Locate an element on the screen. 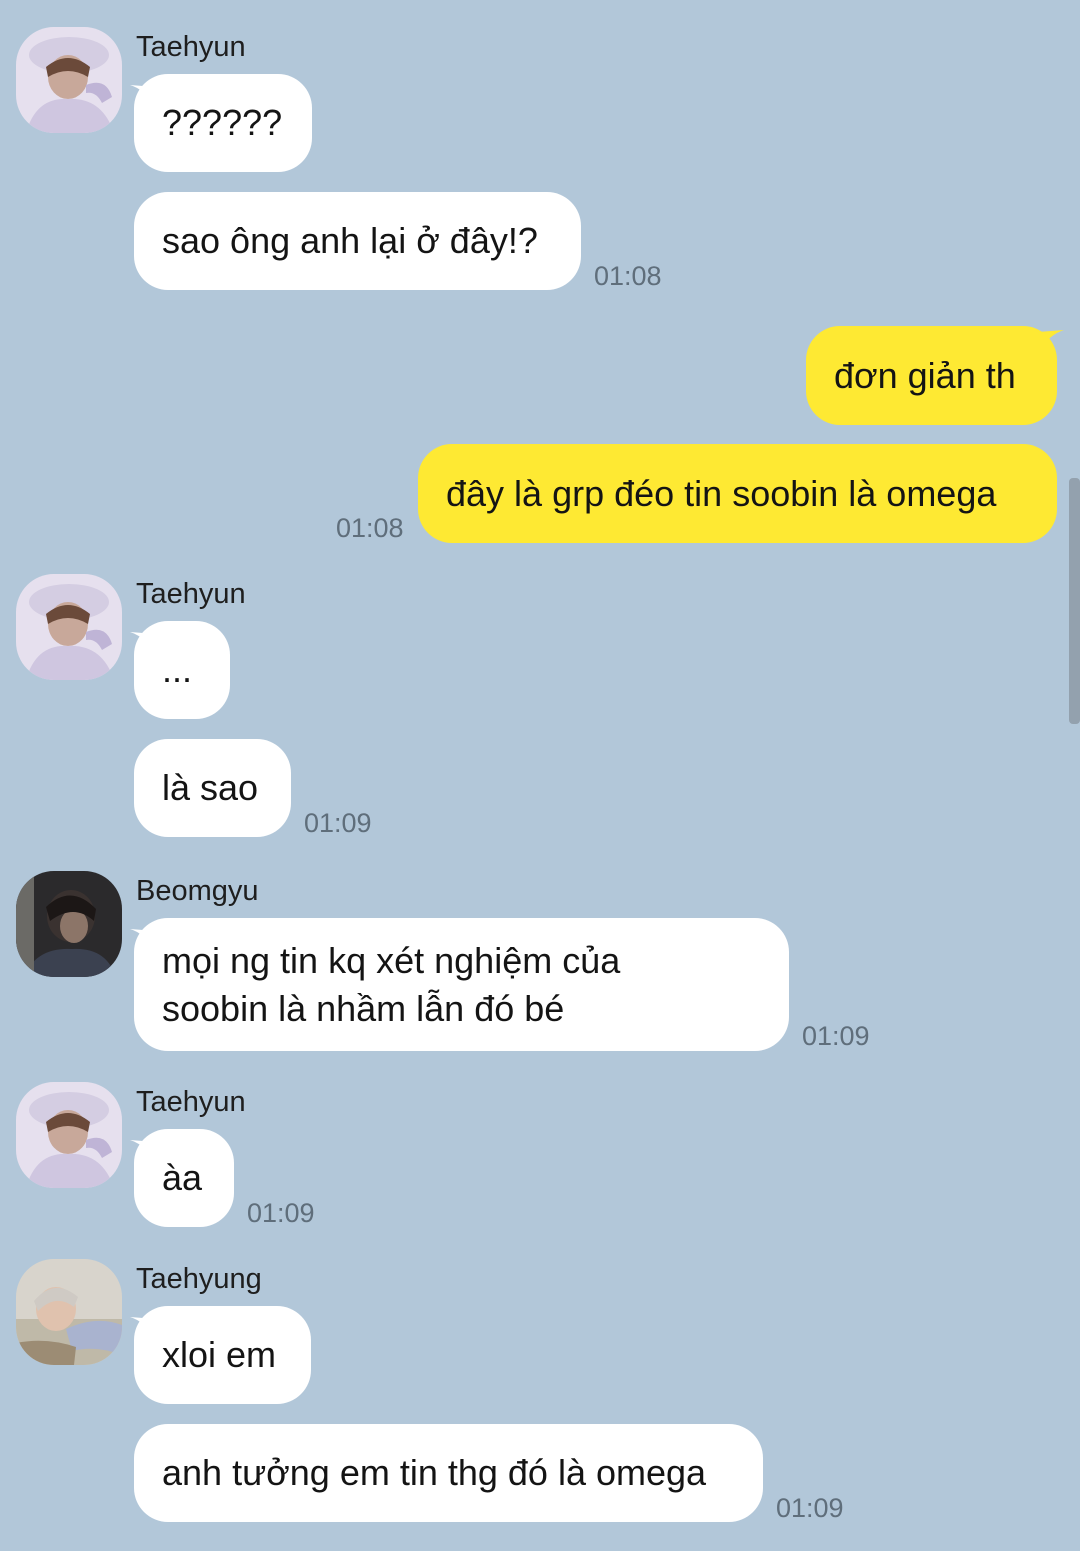  message-bubble: anh tưởng em tin thg đó là omega is located at coordinates (448, 1473).